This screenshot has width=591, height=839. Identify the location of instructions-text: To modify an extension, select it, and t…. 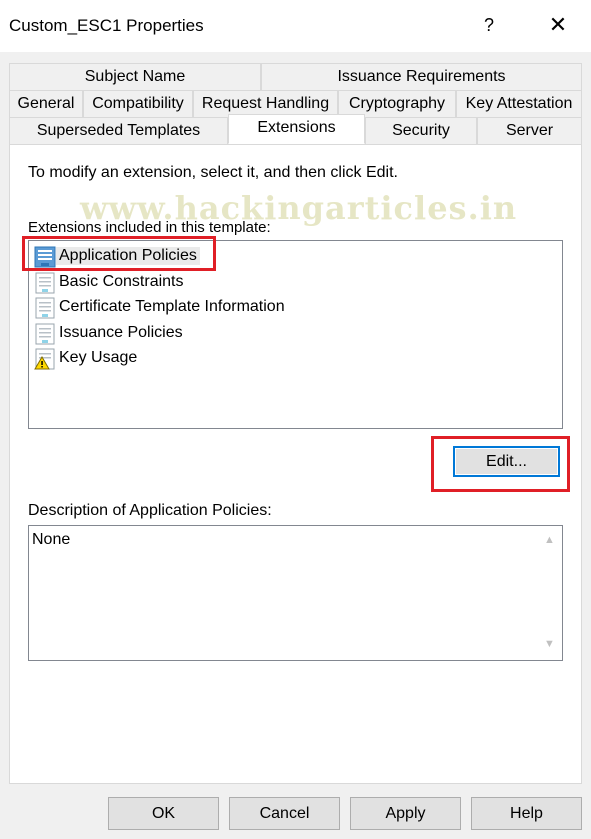
(213, 172).